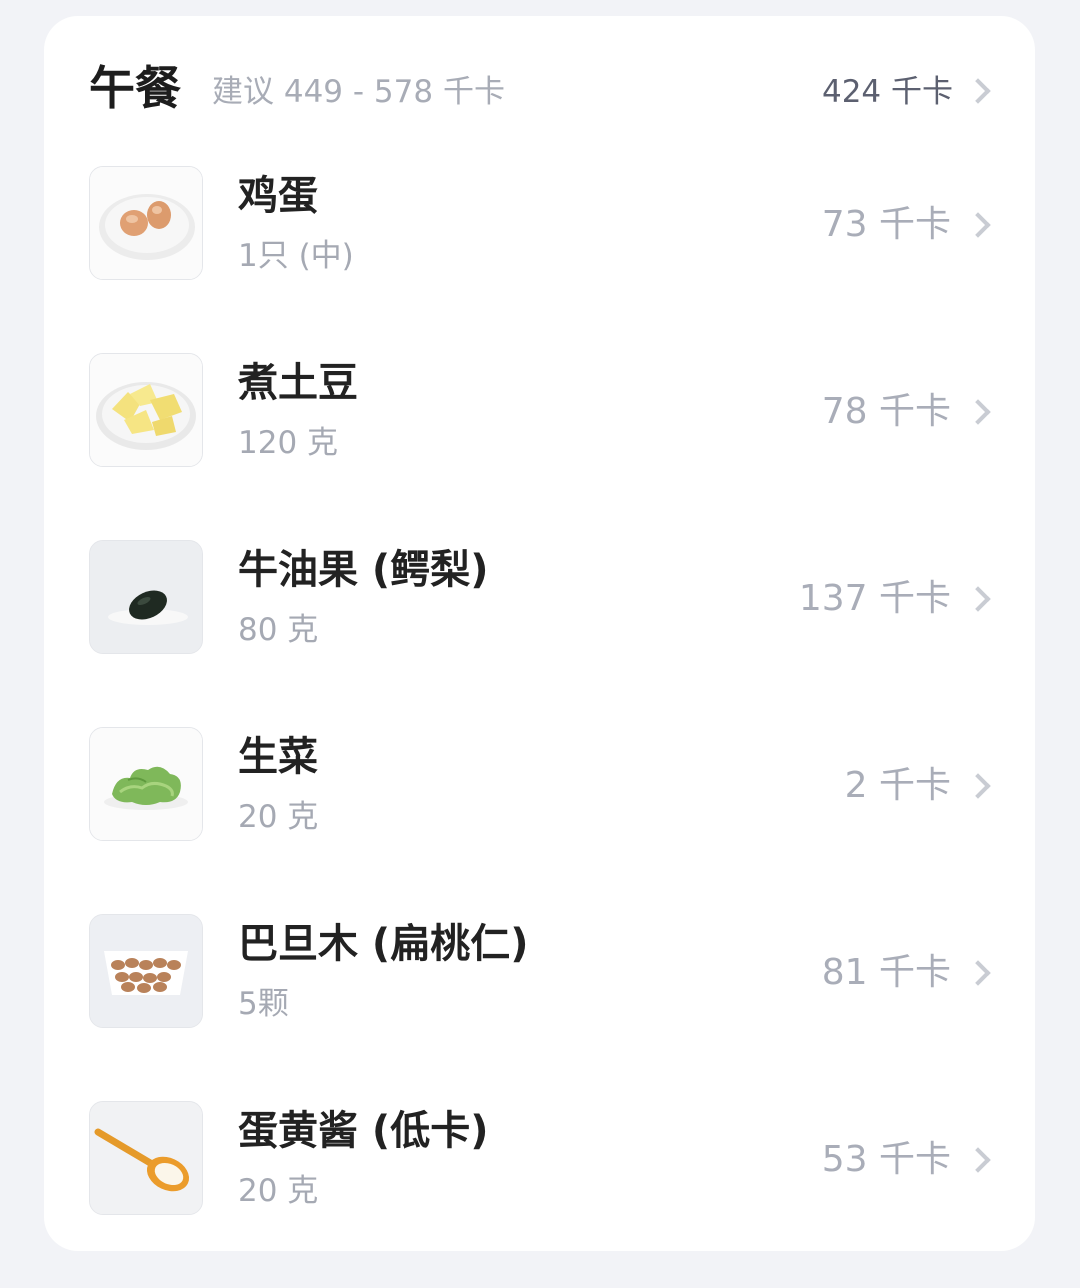  I want to click on food-kcal: 81 千卡, so click(886, 972).